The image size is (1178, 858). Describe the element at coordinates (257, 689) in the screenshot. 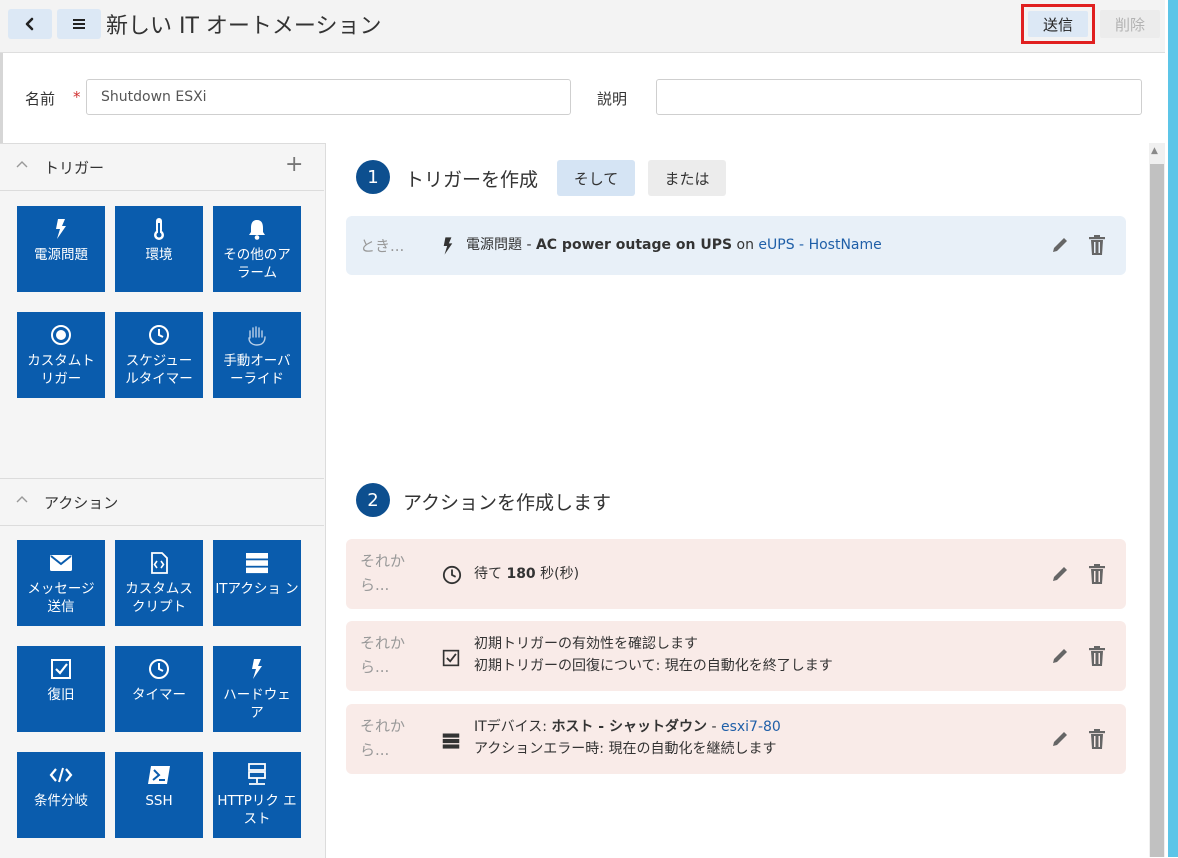

I see `action-tile-hardware: ハードウェ ア` at that location.